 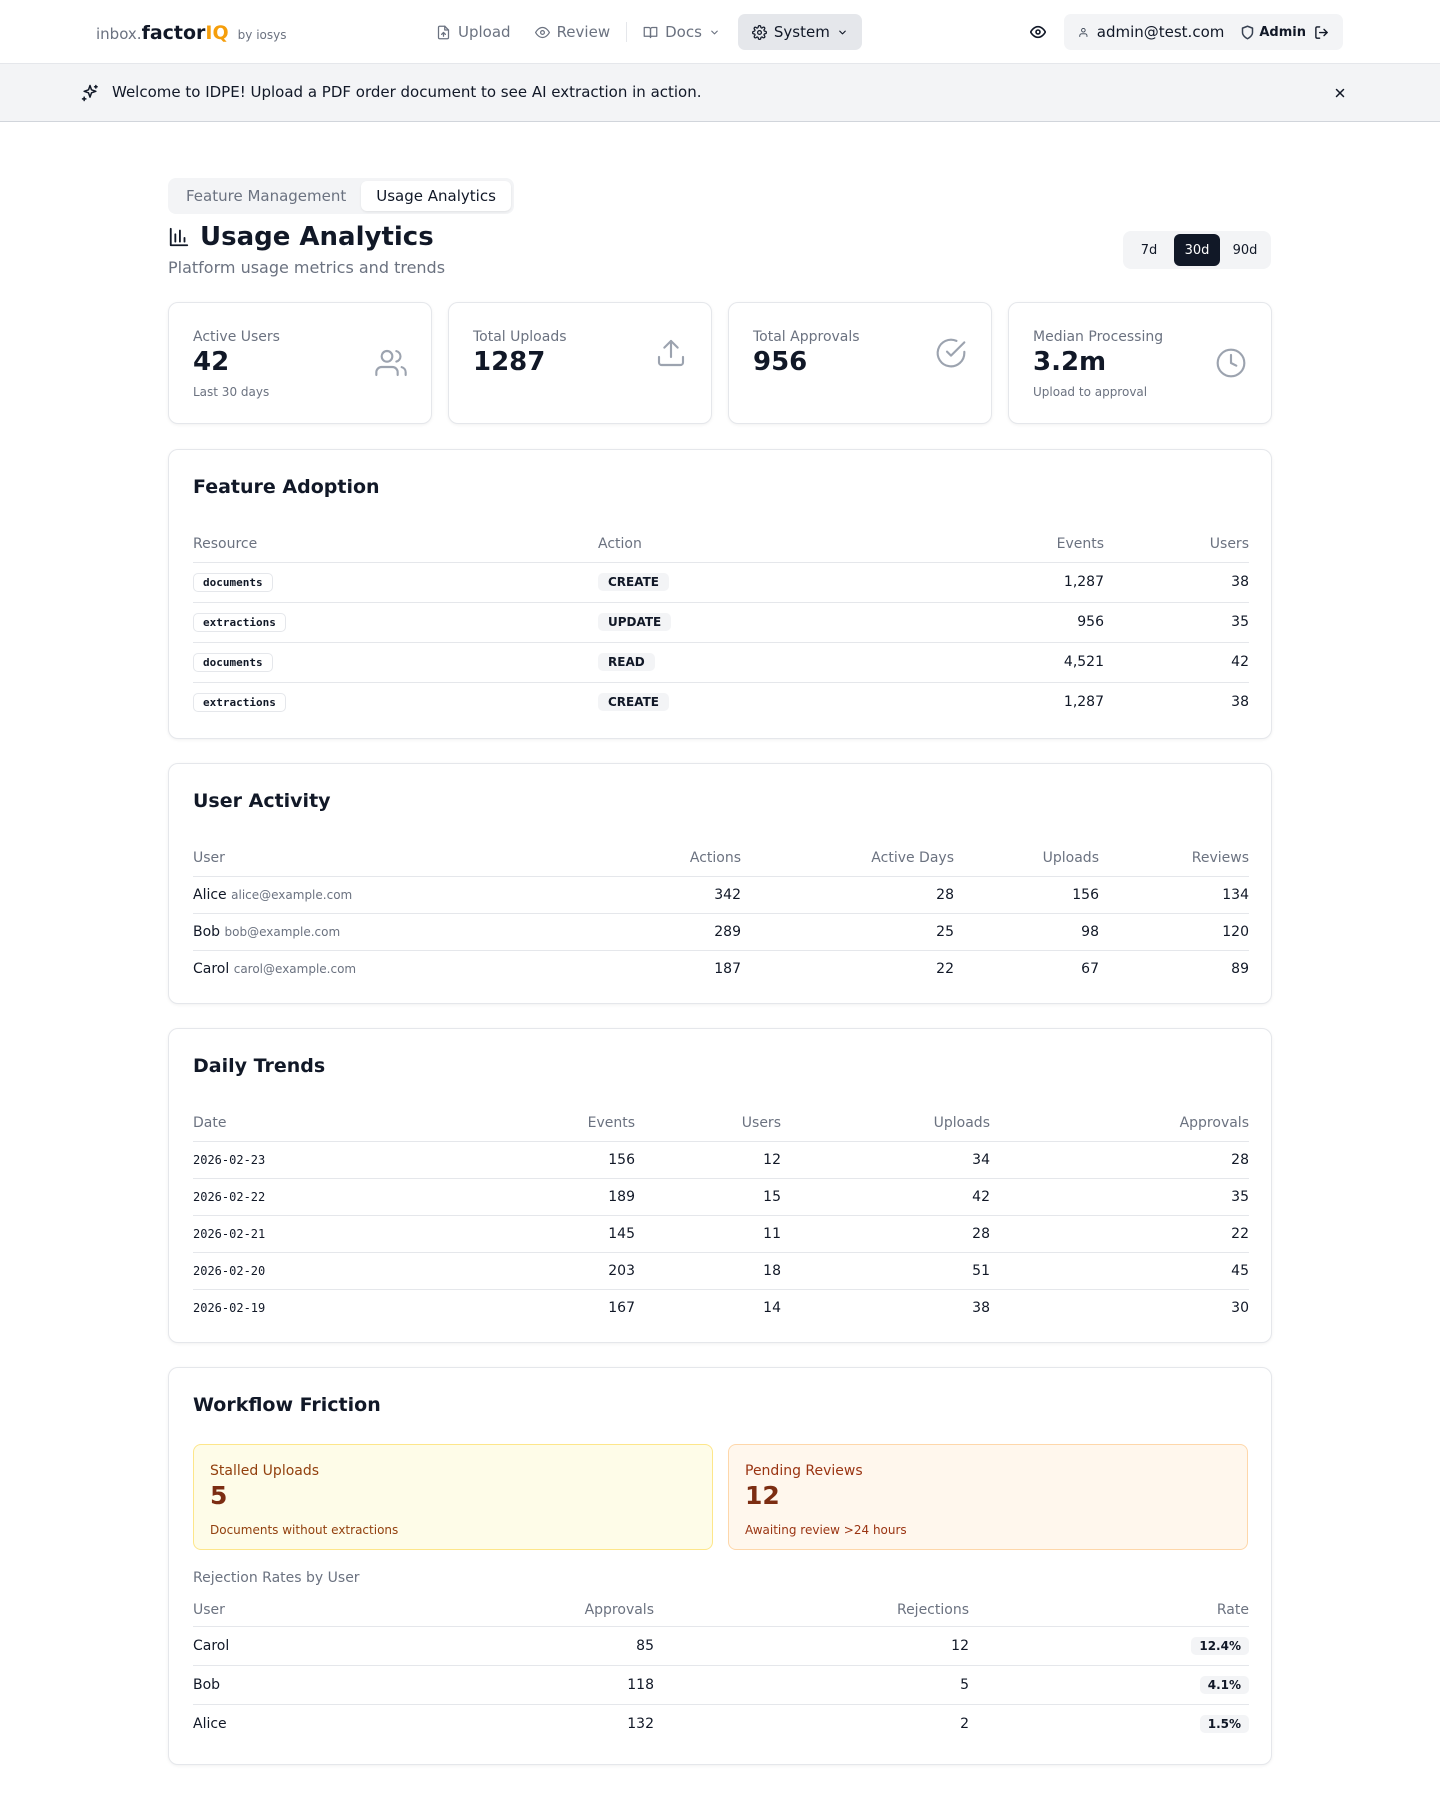 I want to click on table-row: Bob 118 5 4.1%, so click(x=721, y=1685).